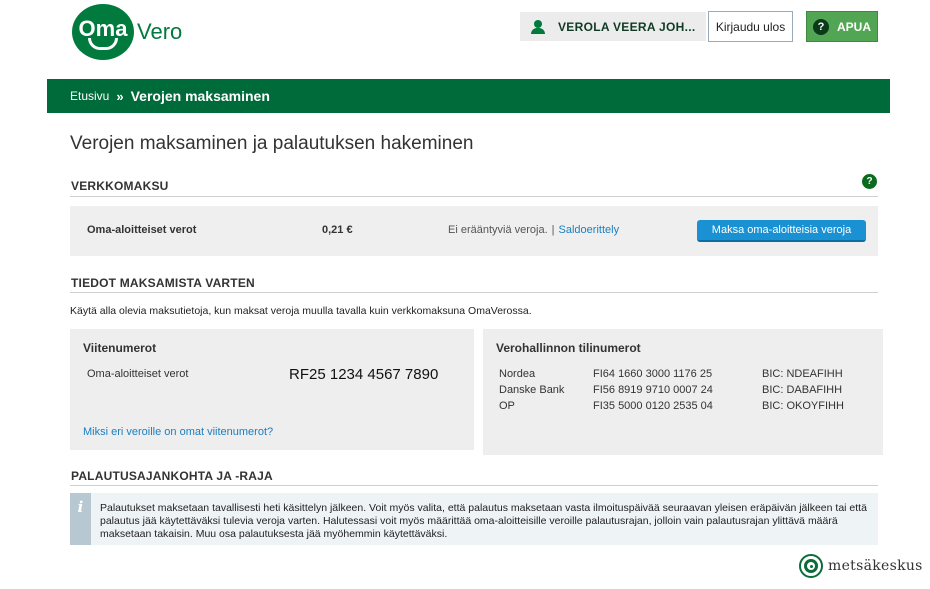  Describe the element at coordinates (803, 406) in the screenshot. I see `bank-bic: BIC: OKOYFIHH` at that location.